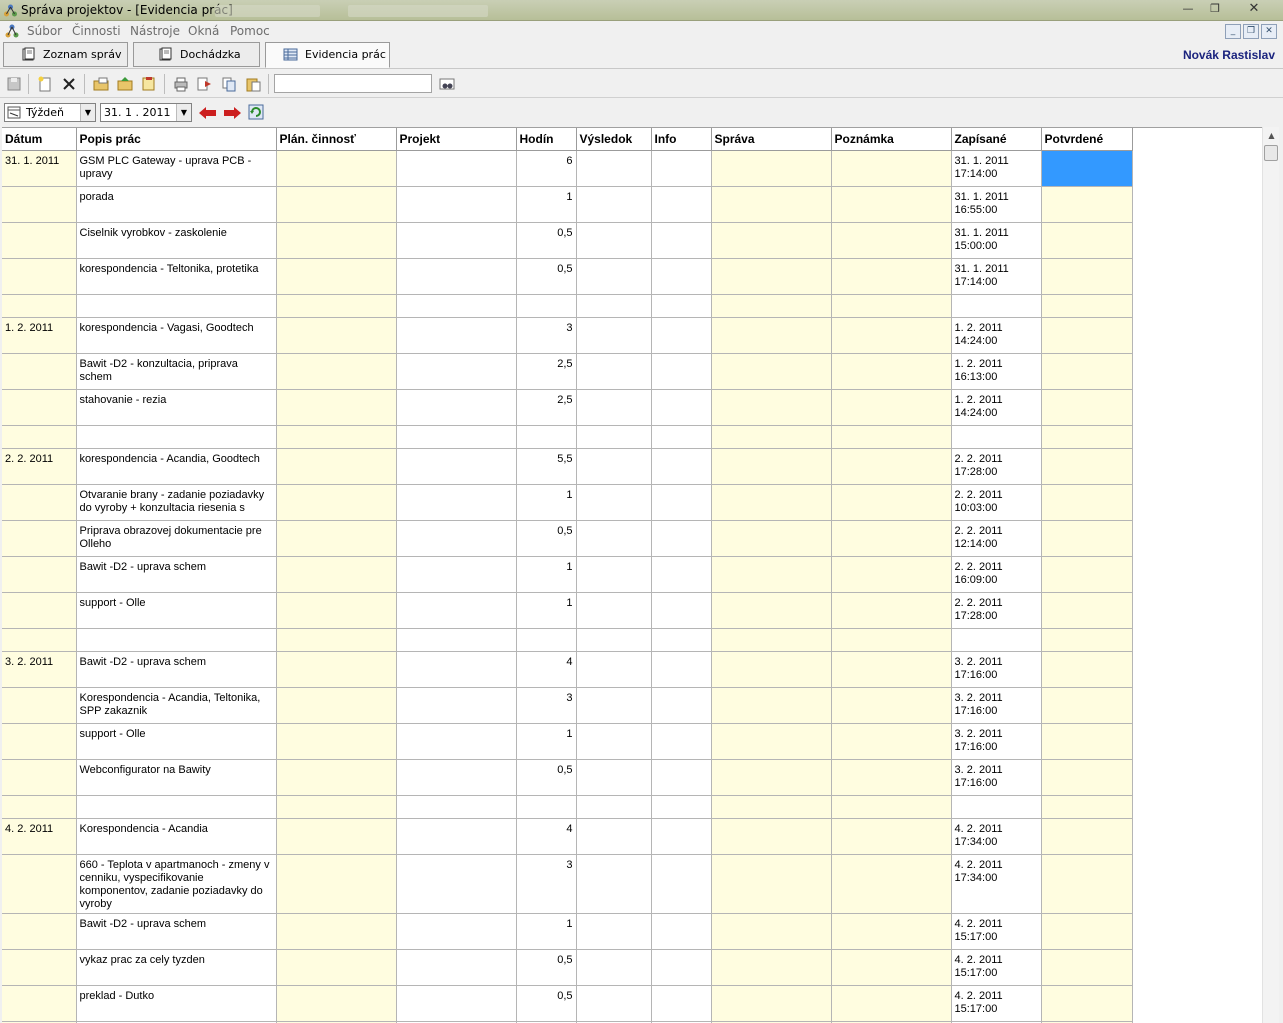  What do you see at coordinates (996, 335) in the screenshot?
I see `cell-zapisane: 1. 2. 2011 14:24:00` at bounding box center [996, 335].